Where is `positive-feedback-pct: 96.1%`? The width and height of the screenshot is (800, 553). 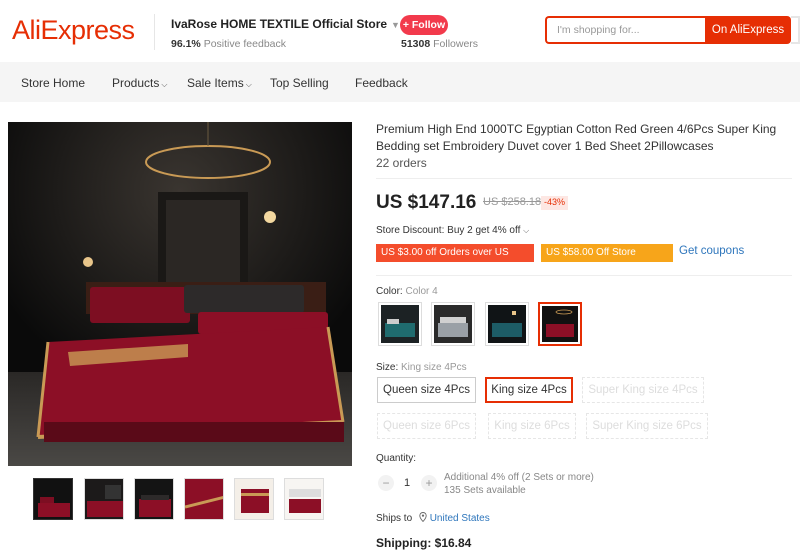 positive-feedback-pct: 96.1% is located at coordinates (186, 44).